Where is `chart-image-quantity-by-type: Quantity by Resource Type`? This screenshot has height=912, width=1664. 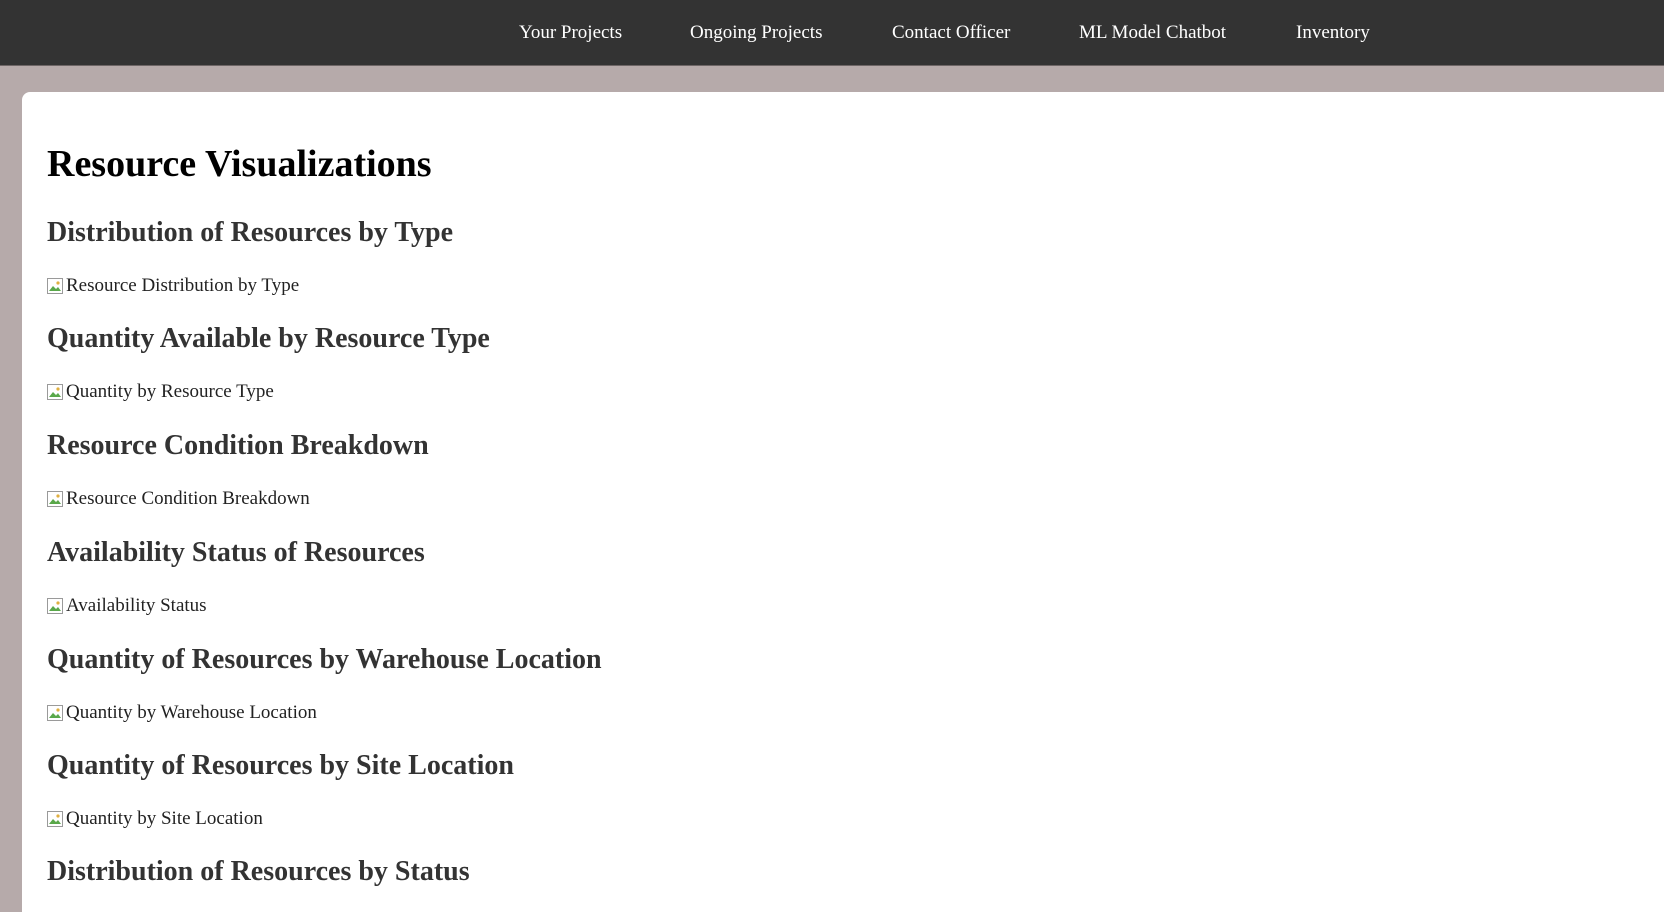 chart-image-quantity-by-type: Quantity by Resource Type is located at coordinates (160, 392).